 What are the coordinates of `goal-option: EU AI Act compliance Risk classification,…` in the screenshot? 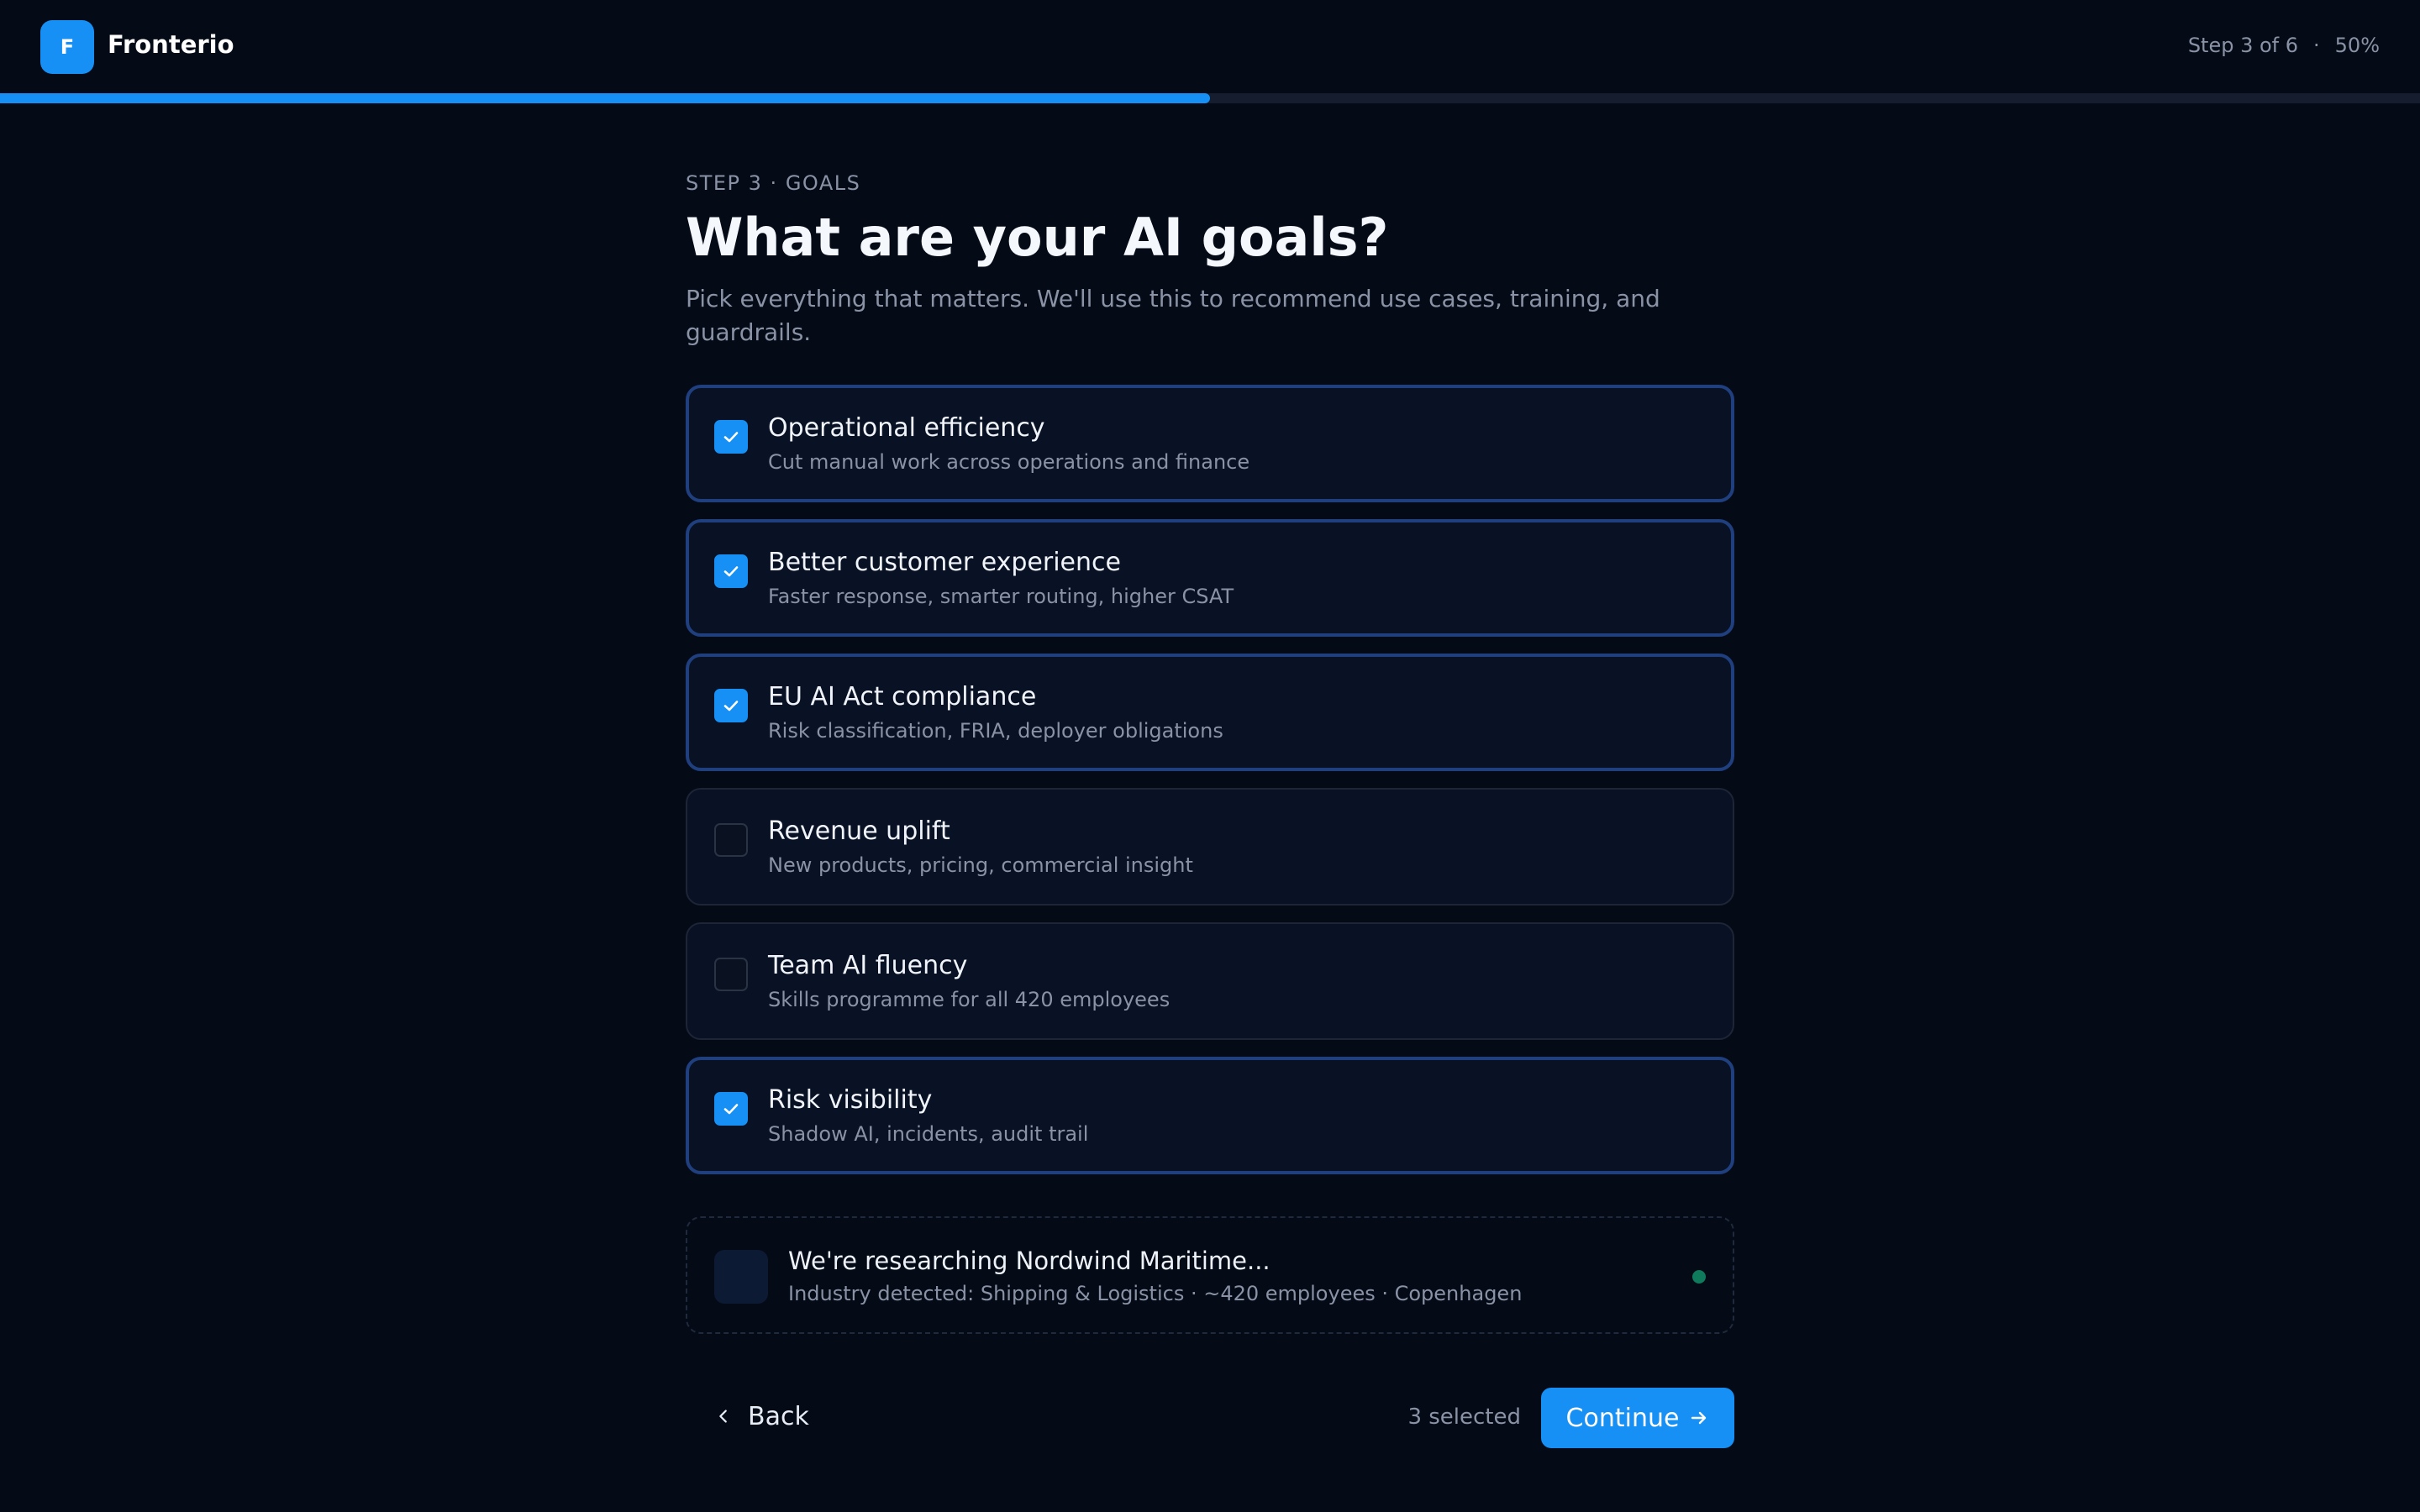 It's located at (1210, 712).